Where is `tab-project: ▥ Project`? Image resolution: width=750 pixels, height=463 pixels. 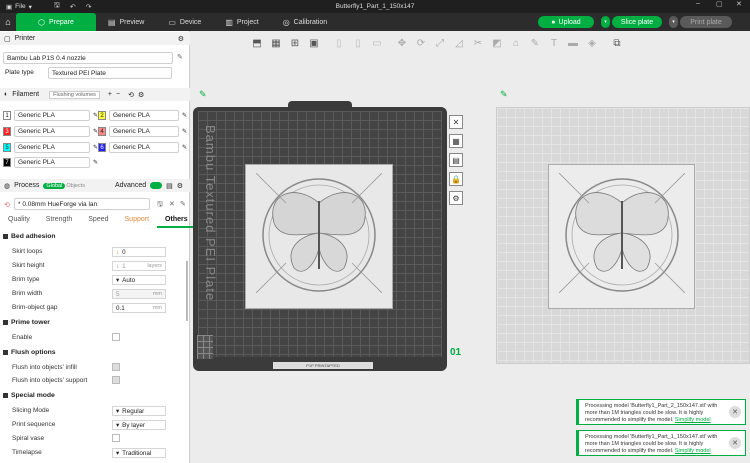
tab-project: ▥ Project is located at coordinates (241, 22).